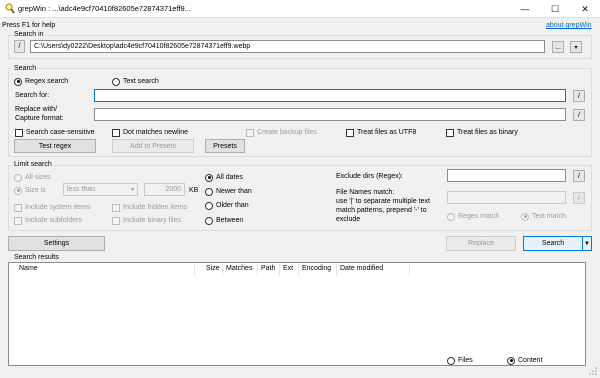 Image resolution: width=600 pixels, height=378 pixels. What do you see at coordinates (330, 95) in the screenshot?
I see `search-for-input` at bounding box center [330, 95].